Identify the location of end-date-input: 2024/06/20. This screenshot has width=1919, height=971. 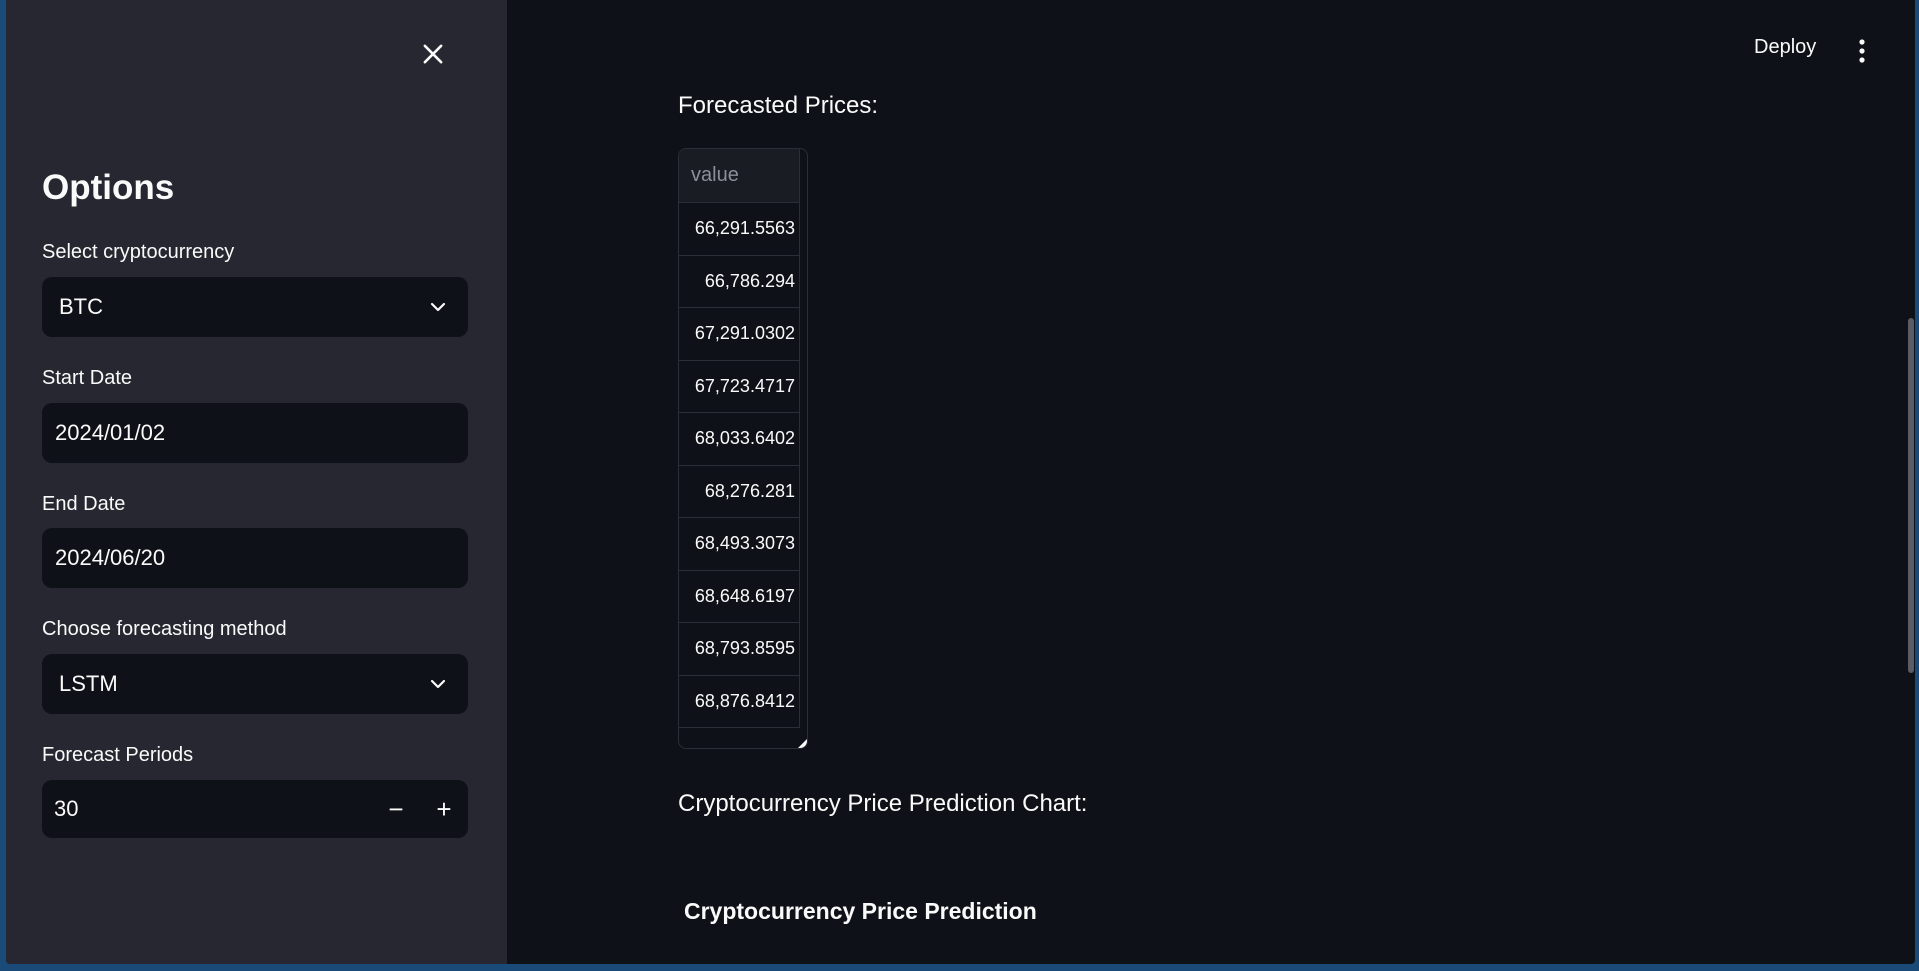
(255, 558).